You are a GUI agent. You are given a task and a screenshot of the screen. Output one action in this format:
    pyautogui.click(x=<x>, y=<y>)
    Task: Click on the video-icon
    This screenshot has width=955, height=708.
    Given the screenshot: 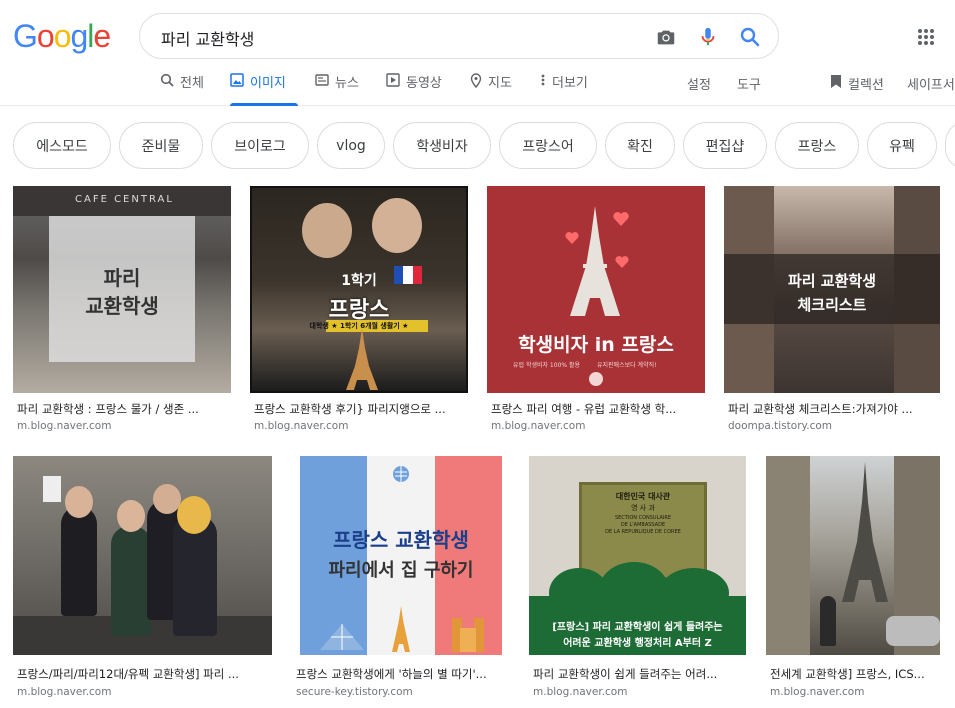 What is the action you would take?
    pyautogui.click(x=393, y=80)
    